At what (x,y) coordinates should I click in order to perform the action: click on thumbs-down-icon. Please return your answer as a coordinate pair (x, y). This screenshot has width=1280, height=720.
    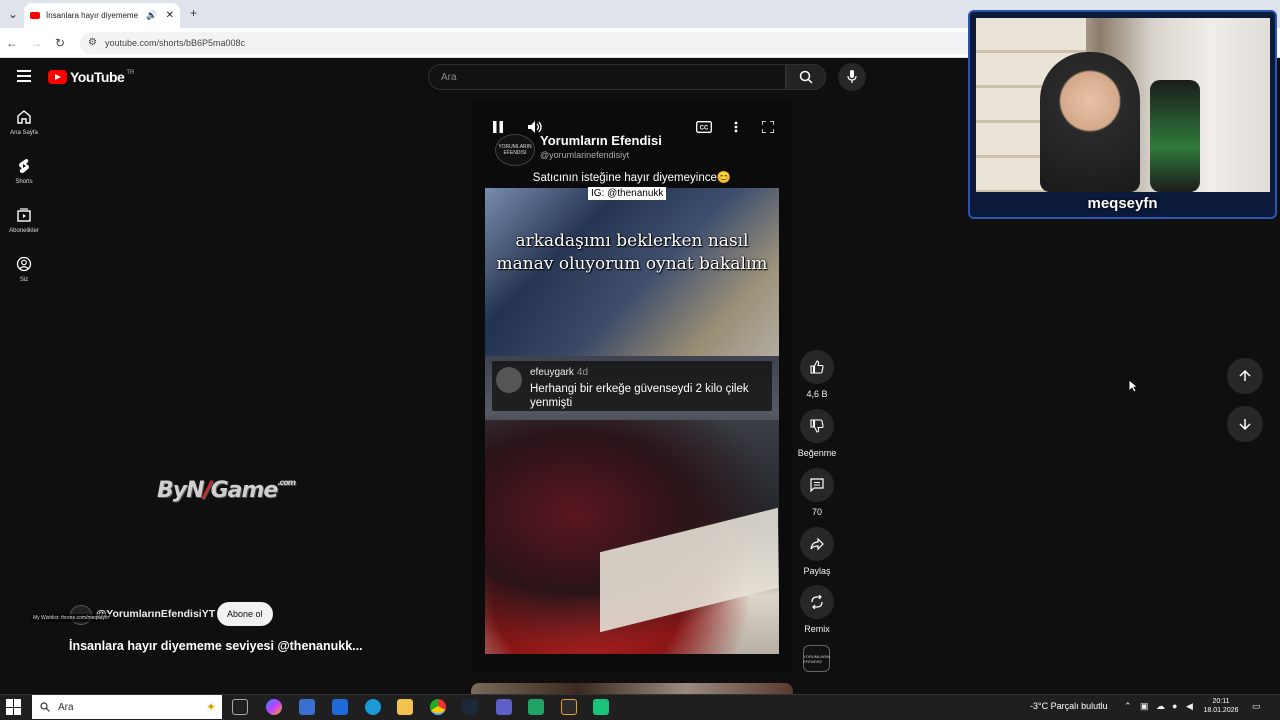
    Looking at the image, I should click on (817, 426).